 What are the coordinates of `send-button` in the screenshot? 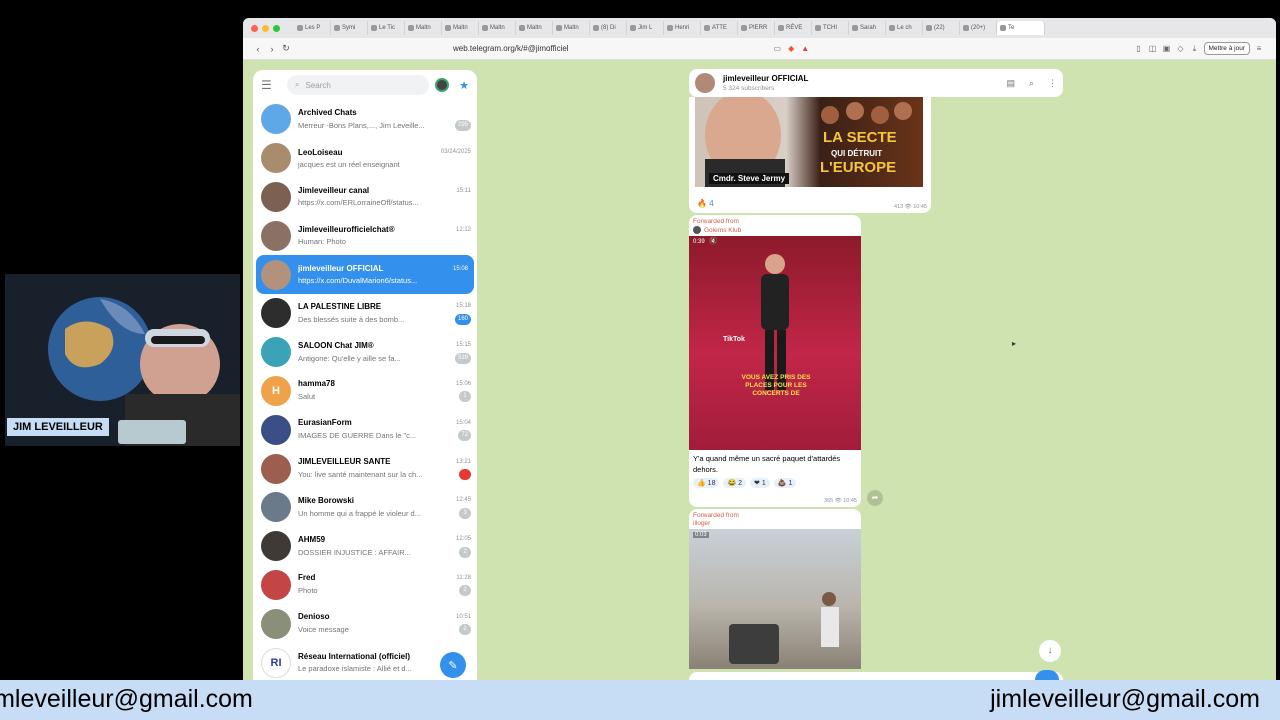 It's located at (1047, 675).